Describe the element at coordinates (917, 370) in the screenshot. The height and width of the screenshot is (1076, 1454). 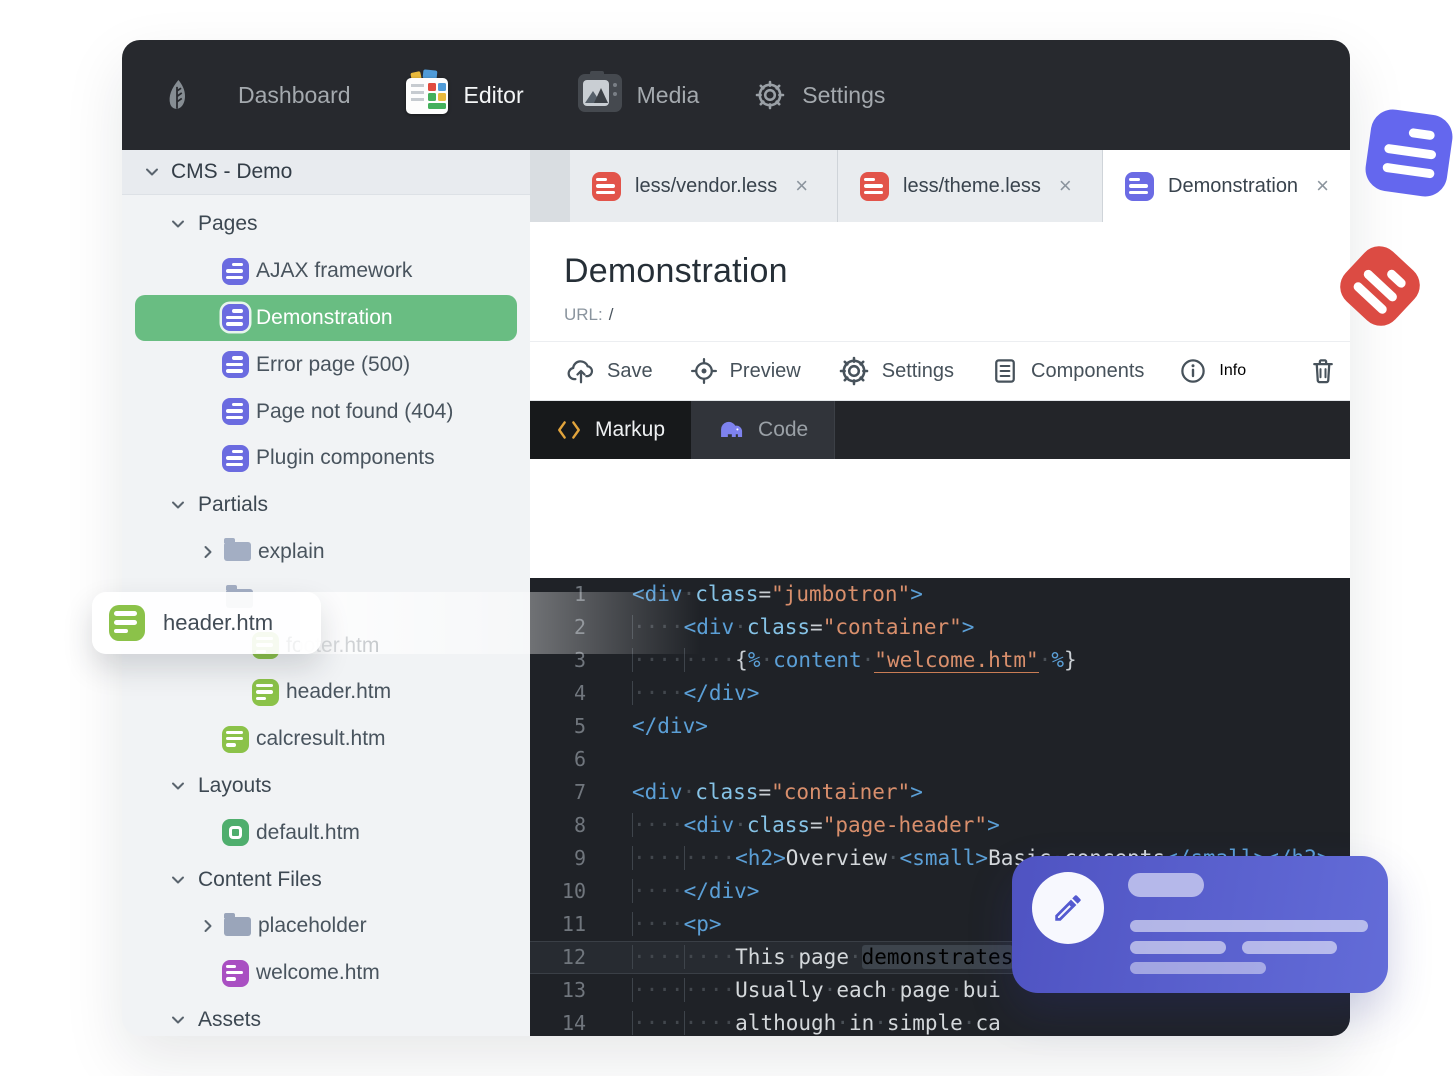
I see `button-label: Settings` at that location.